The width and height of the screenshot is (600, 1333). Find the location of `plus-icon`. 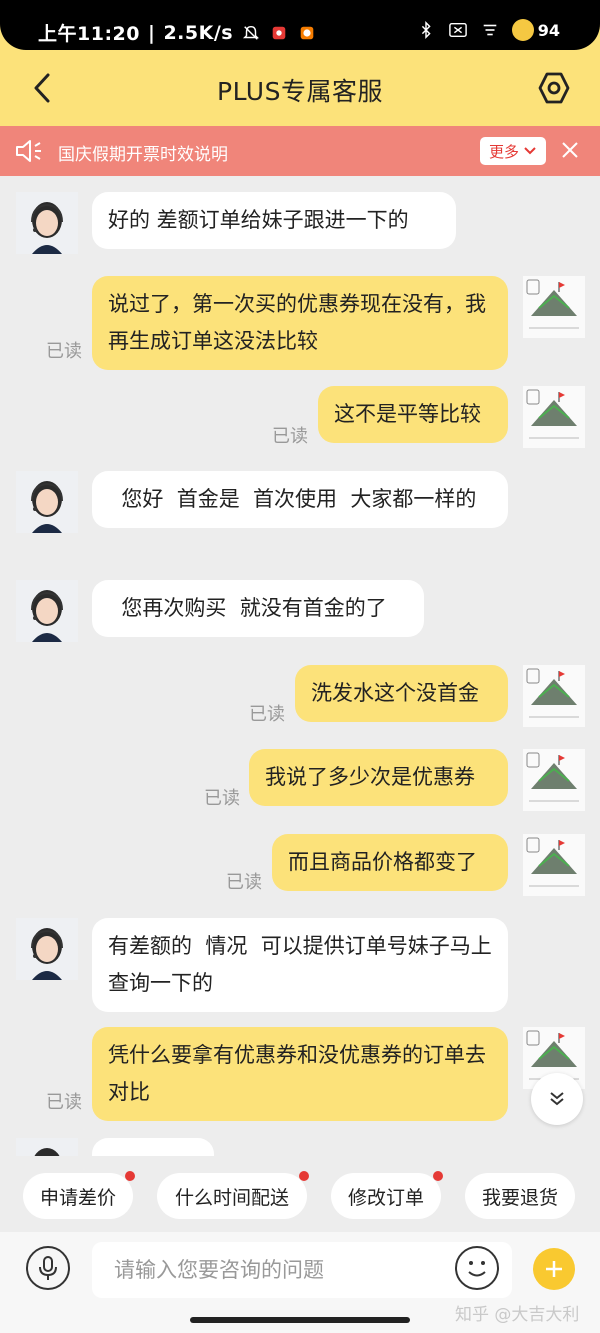

plus-icon is located at coordinates (554, 1269).